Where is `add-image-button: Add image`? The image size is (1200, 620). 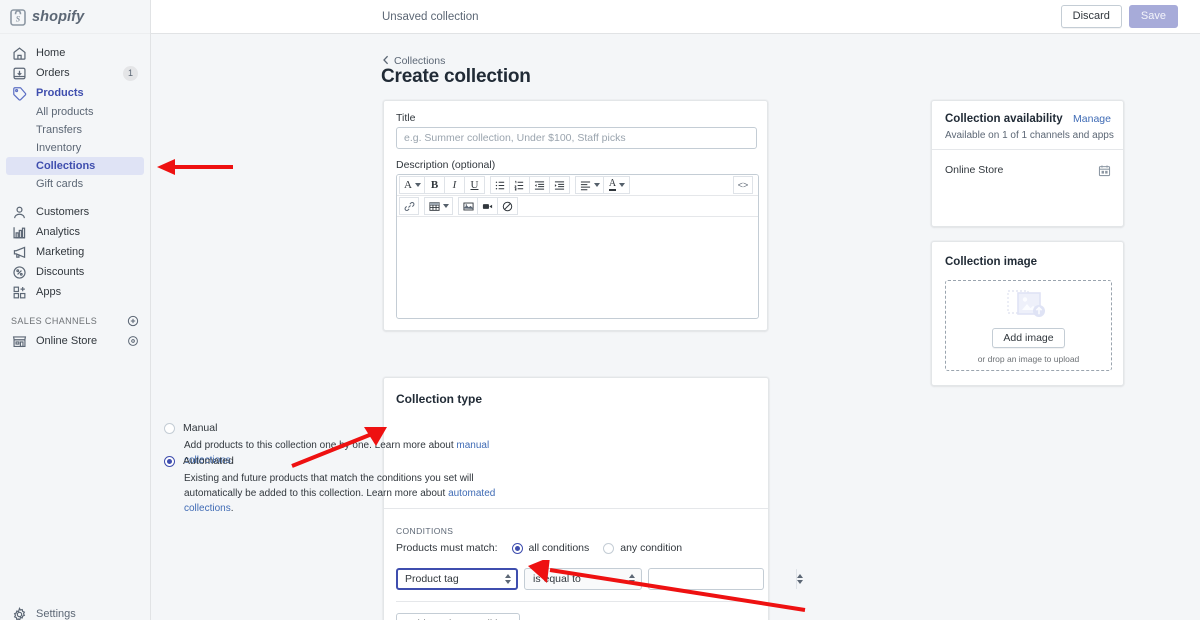 add-image-button: Add image is located at coordinates (1028, 338).